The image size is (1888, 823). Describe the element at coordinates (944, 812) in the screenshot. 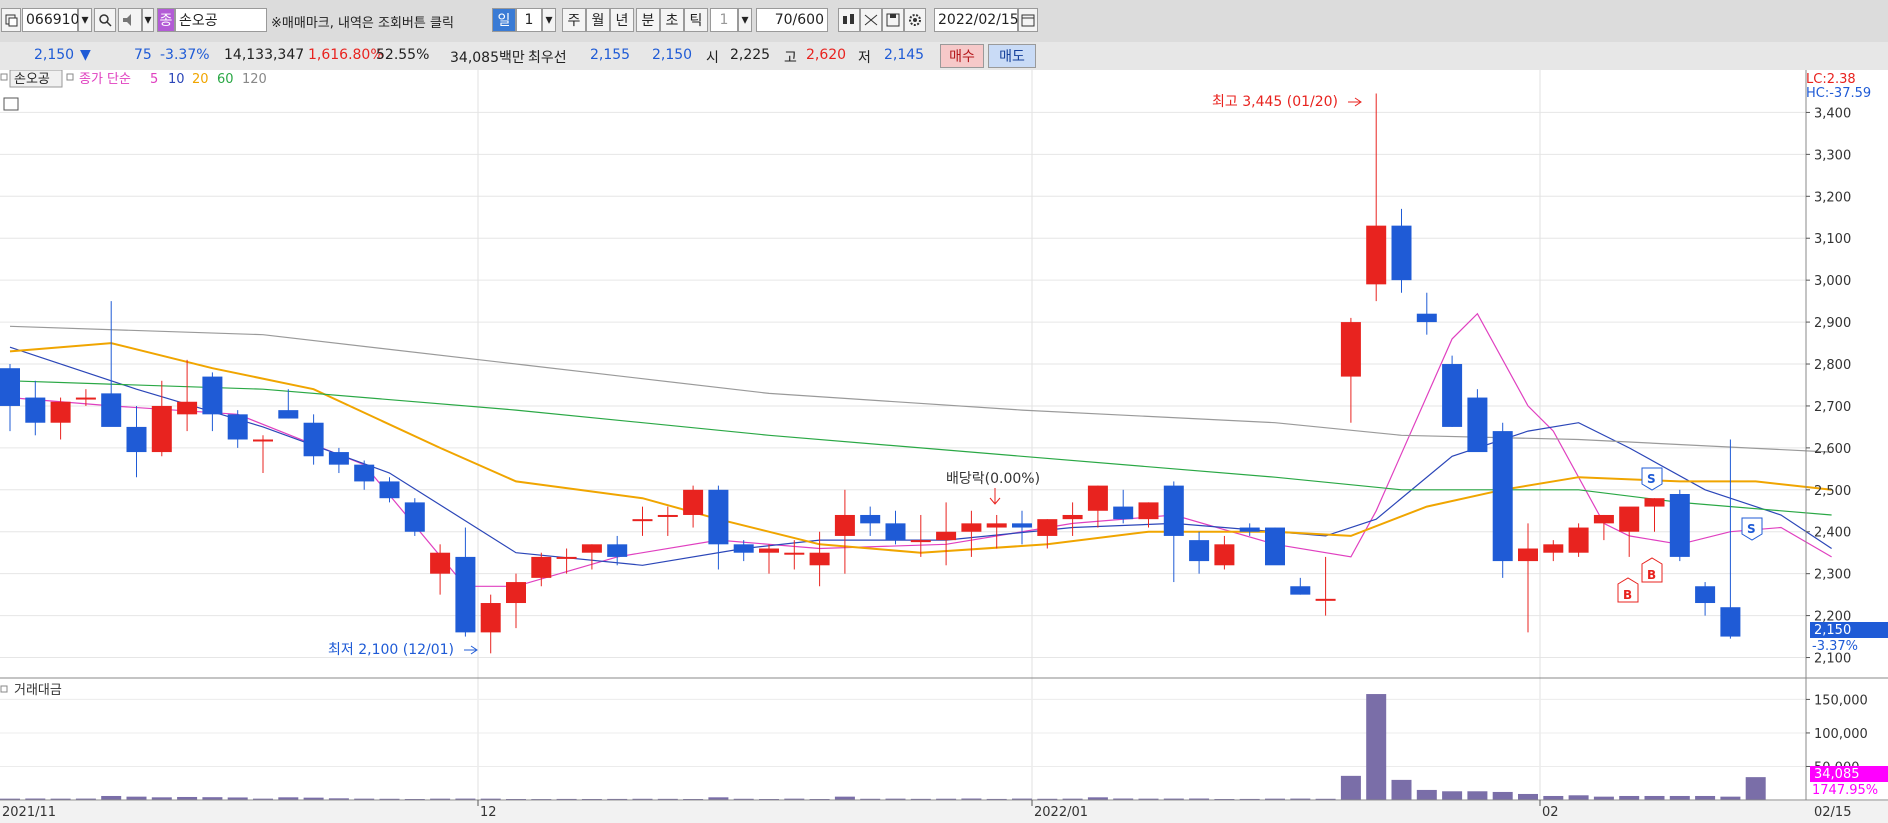

I see `x-axis-band` at that location.